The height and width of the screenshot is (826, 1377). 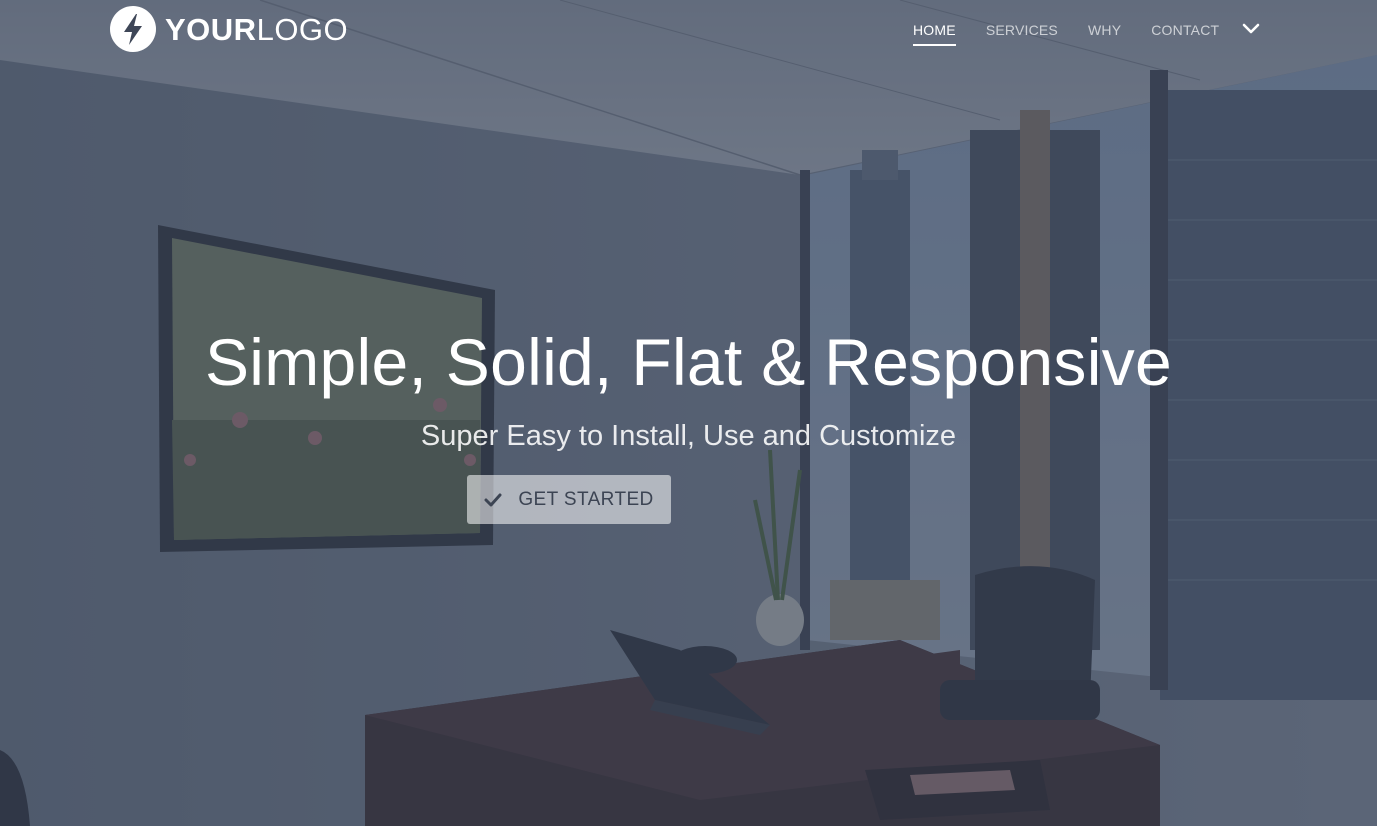 I want to click on lightning-bolt-icon, so click(x=133, y=29).